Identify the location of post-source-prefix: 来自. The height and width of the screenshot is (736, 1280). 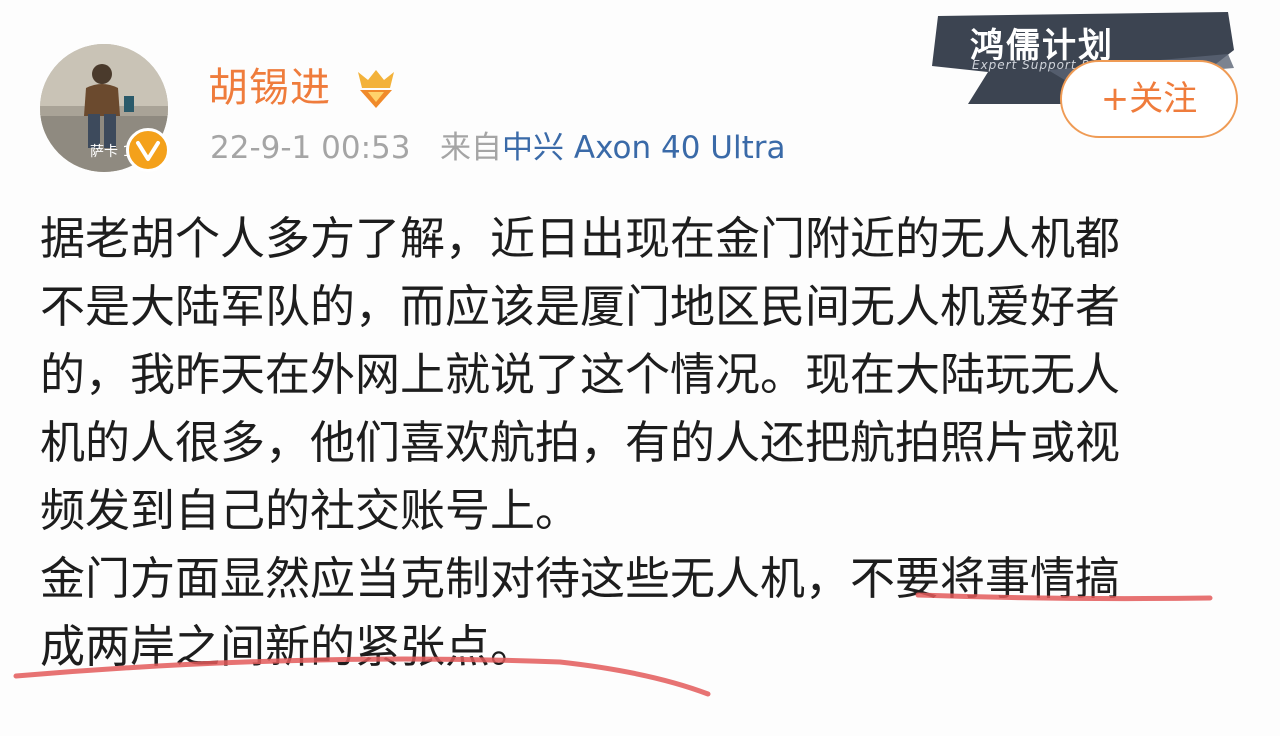
(471, 148).